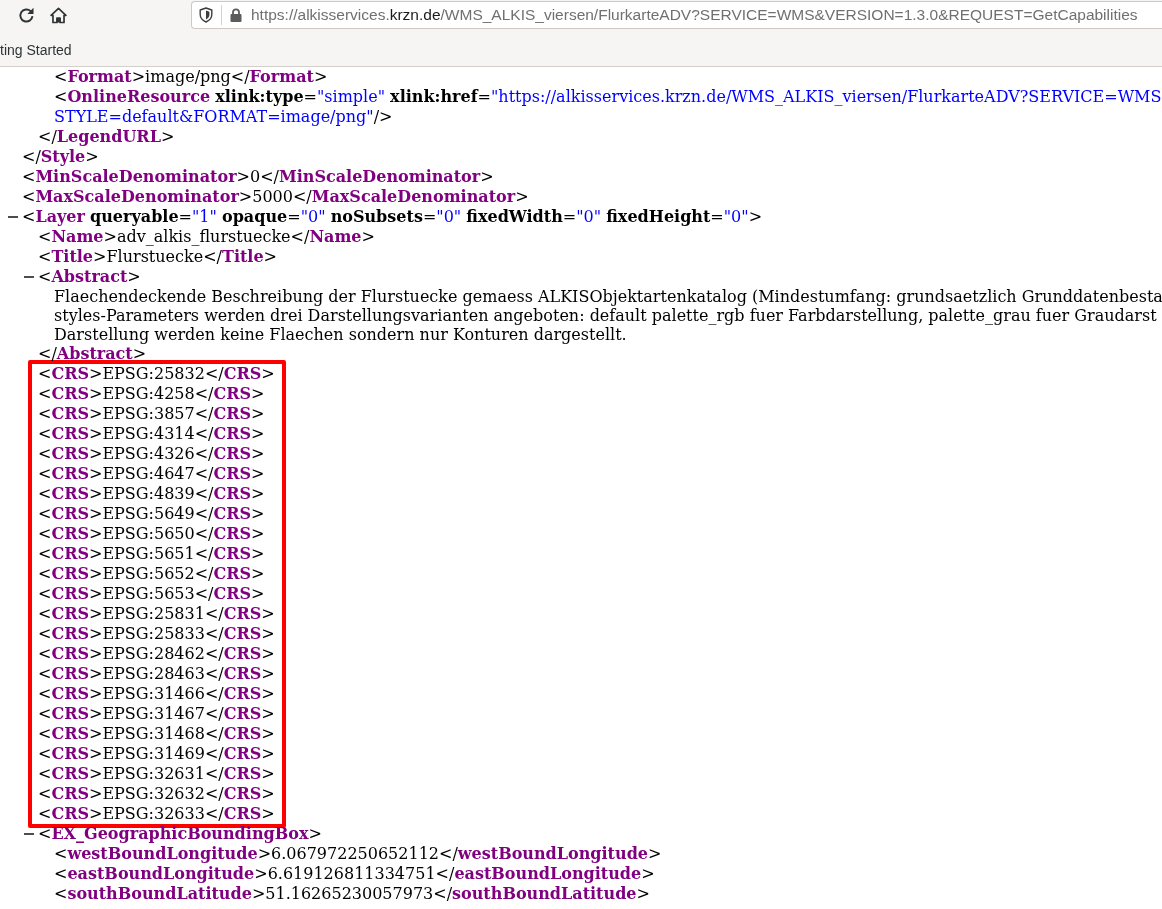  What do you see at coordinates (156, 614) in the screenshot?
I see `xml-element-line: <CRS>EPSG:25831</CRS>` at bounding box center [156, 614].